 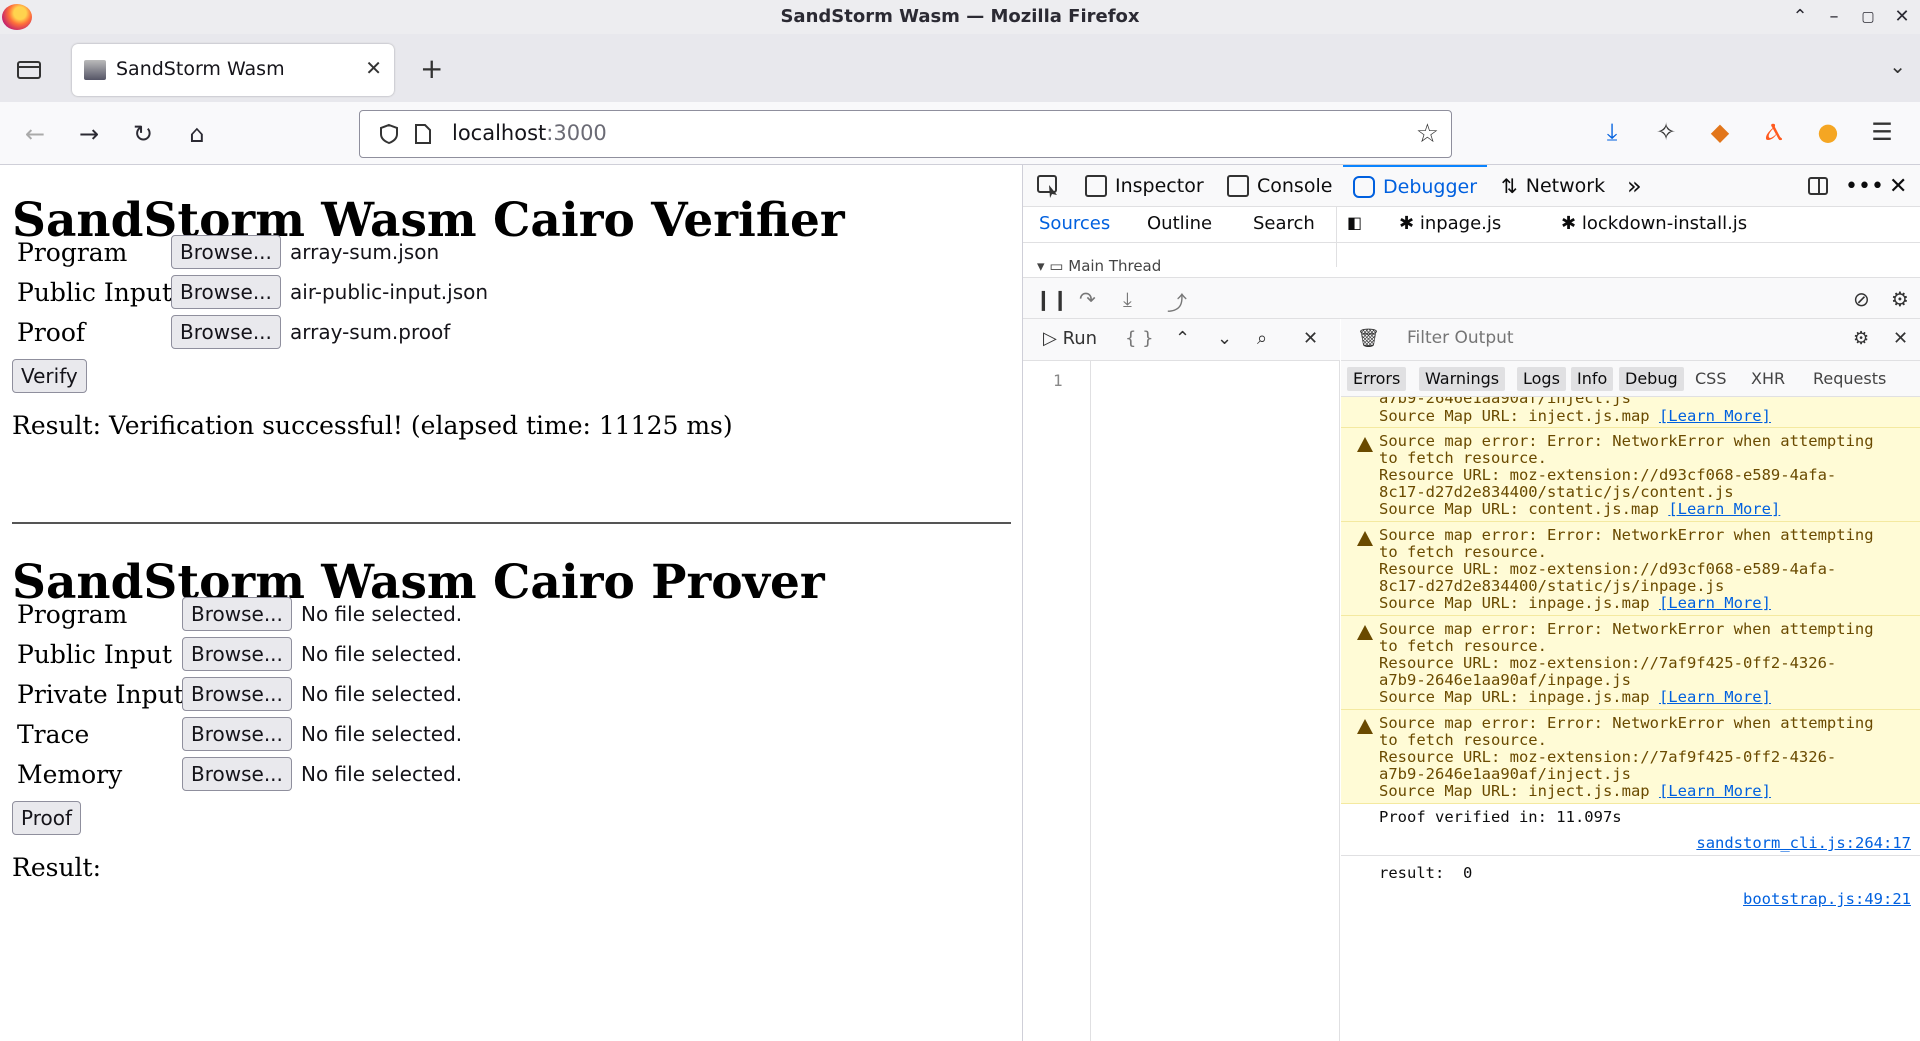 I want to click on verifier-public-input-row: Public Input, so click(x=94, y=292).